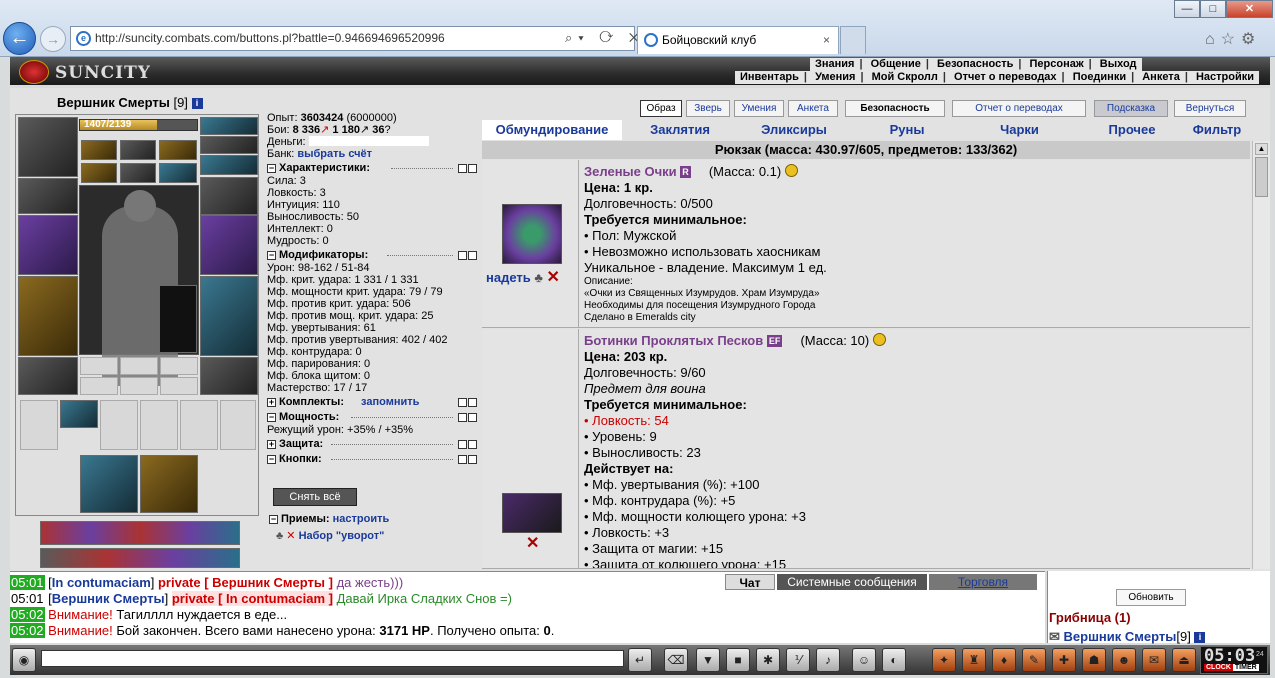 This screenshot has height=678, width=1275. What do you see at coordinates (532, 513) in the screenshot?
I see `boots-image` at bounding box center [532, 513].